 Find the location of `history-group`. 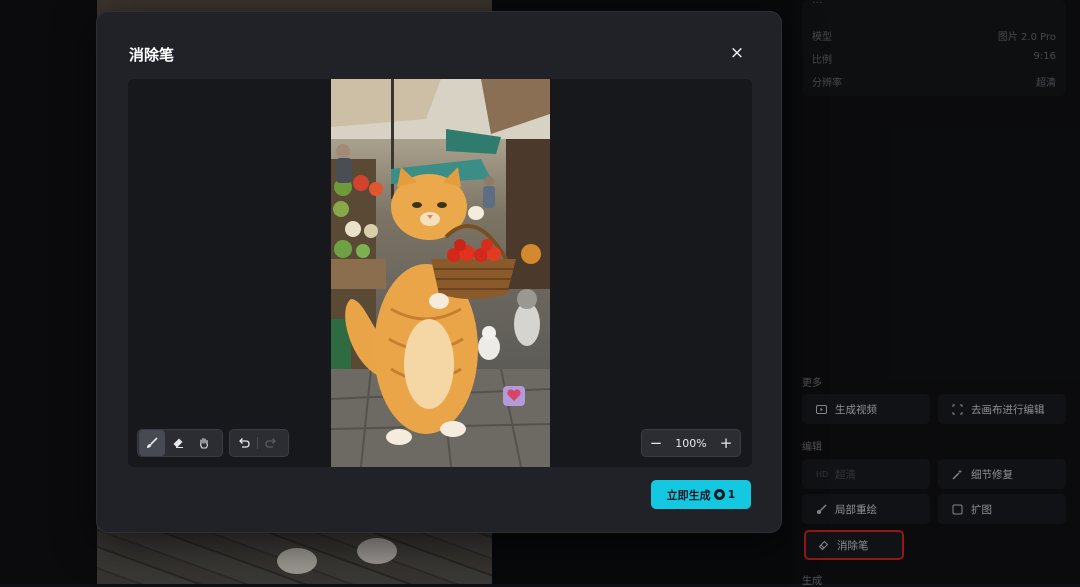

history-group is located at coordinates (259, 443).